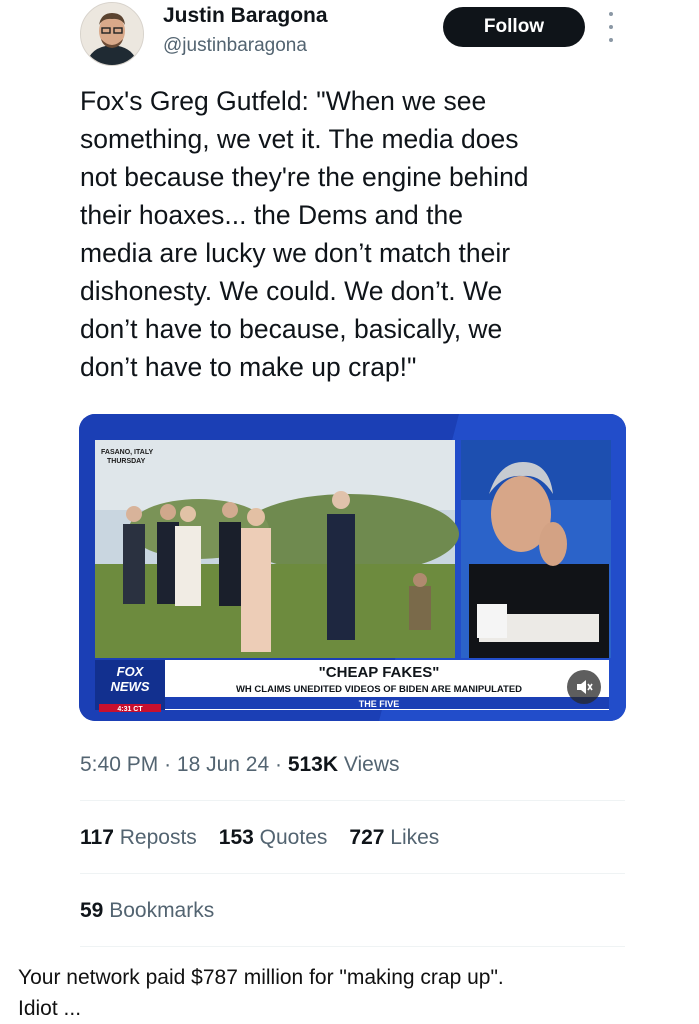 This screenshot has height=1024, width=699. I want to click on location-label: FASANO, ITALY, so click(127, 452).